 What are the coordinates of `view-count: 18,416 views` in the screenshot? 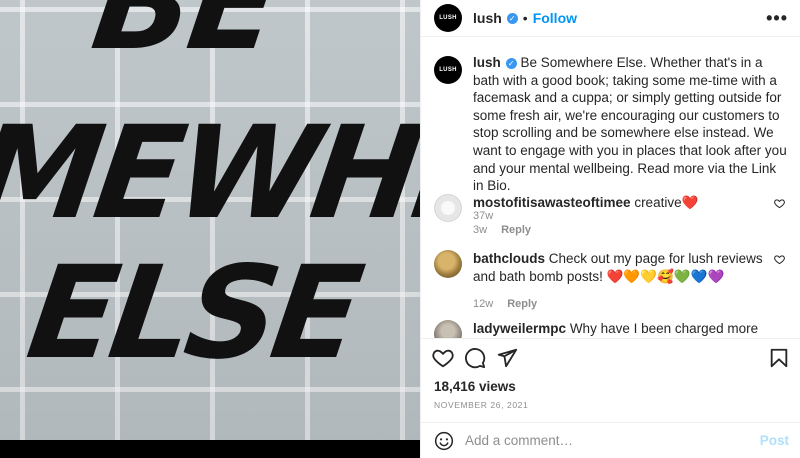 It's located at (475, 386).